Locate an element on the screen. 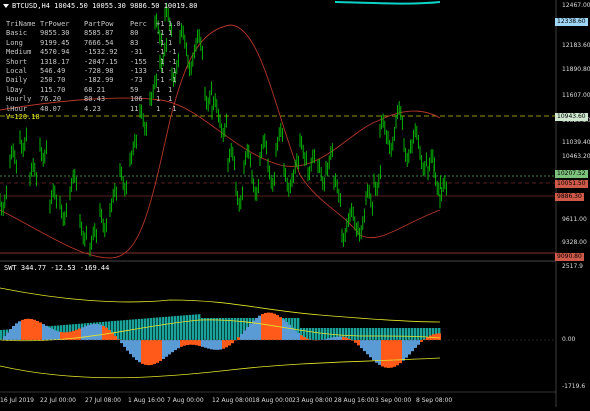  table-row: Medium4570.94-1532.92-31-1-1 is located at coordinates (92, 52).